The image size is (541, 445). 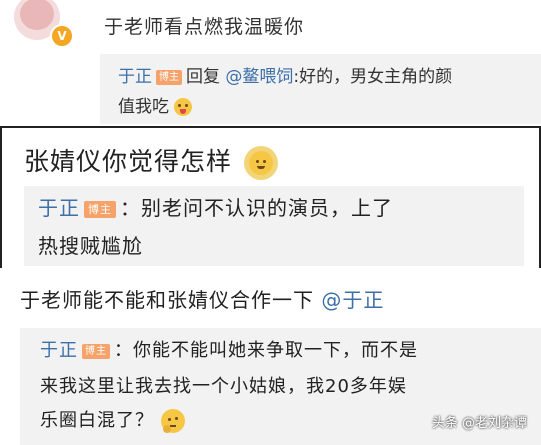 I want to click on reply-line-3: 乐圈白混了？, so click(x=112, y=419).